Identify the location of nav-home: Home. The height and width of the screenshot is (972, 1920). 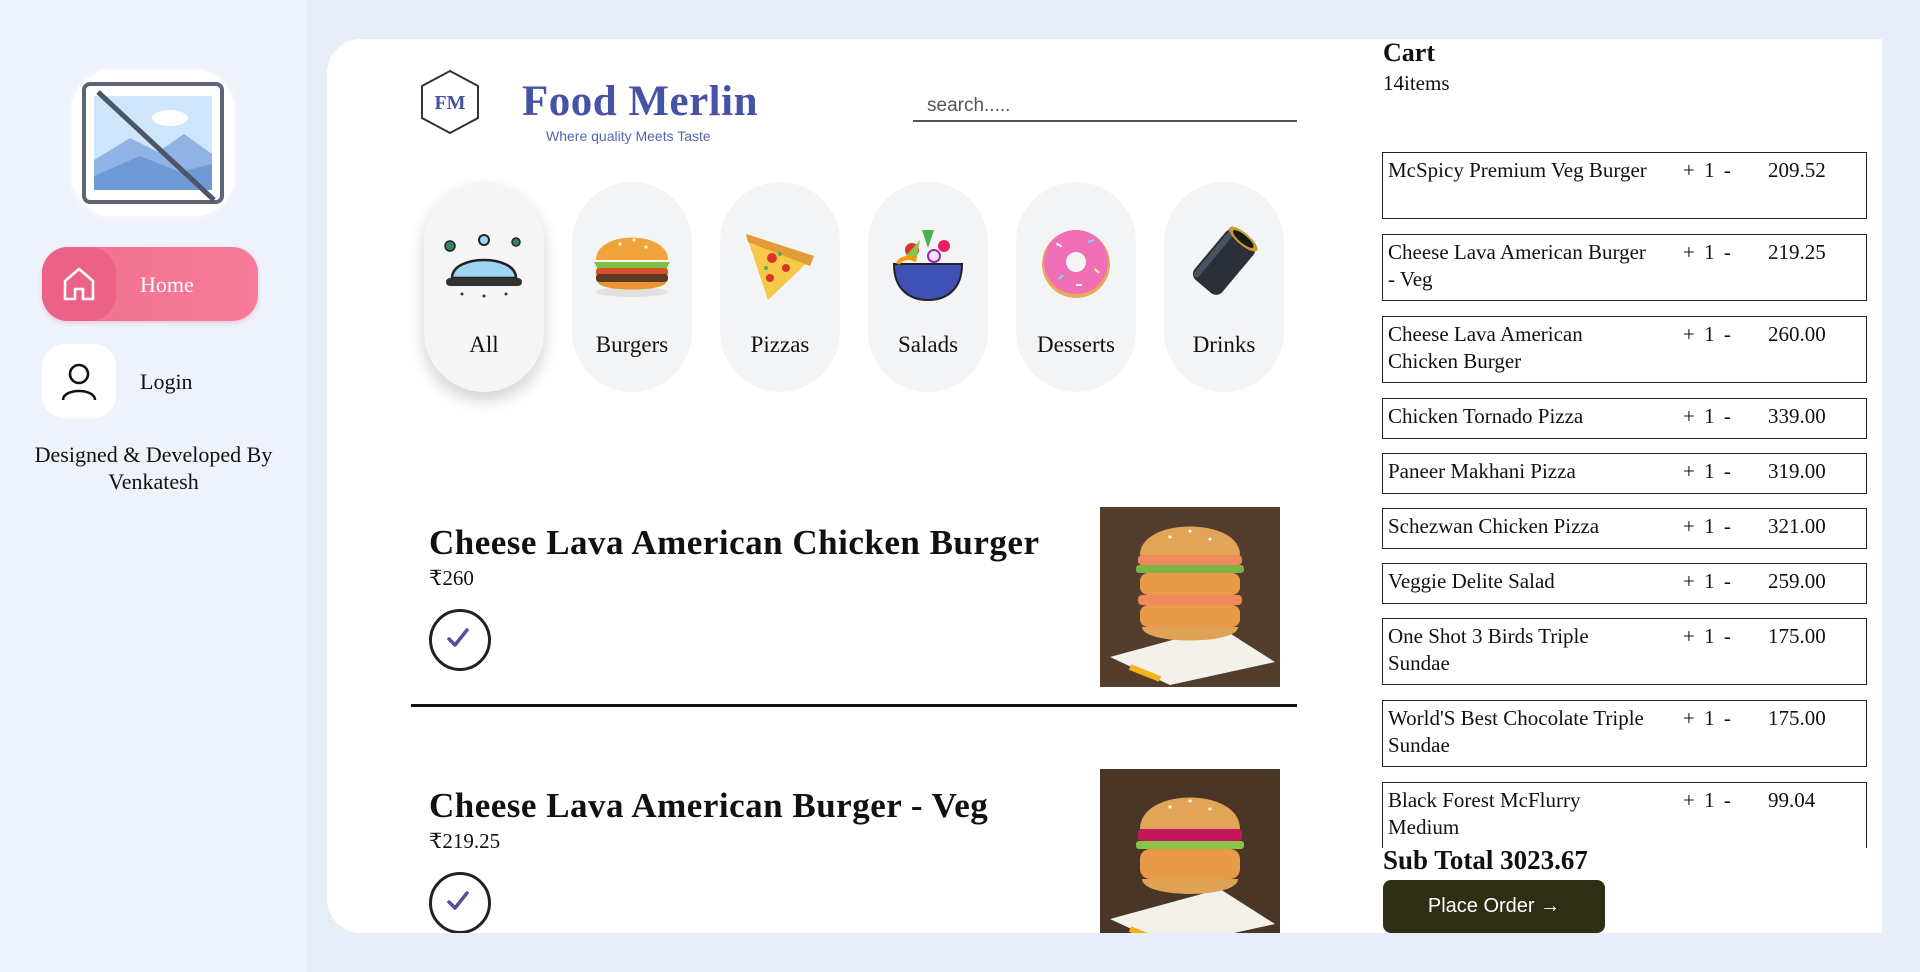
(150, 284).